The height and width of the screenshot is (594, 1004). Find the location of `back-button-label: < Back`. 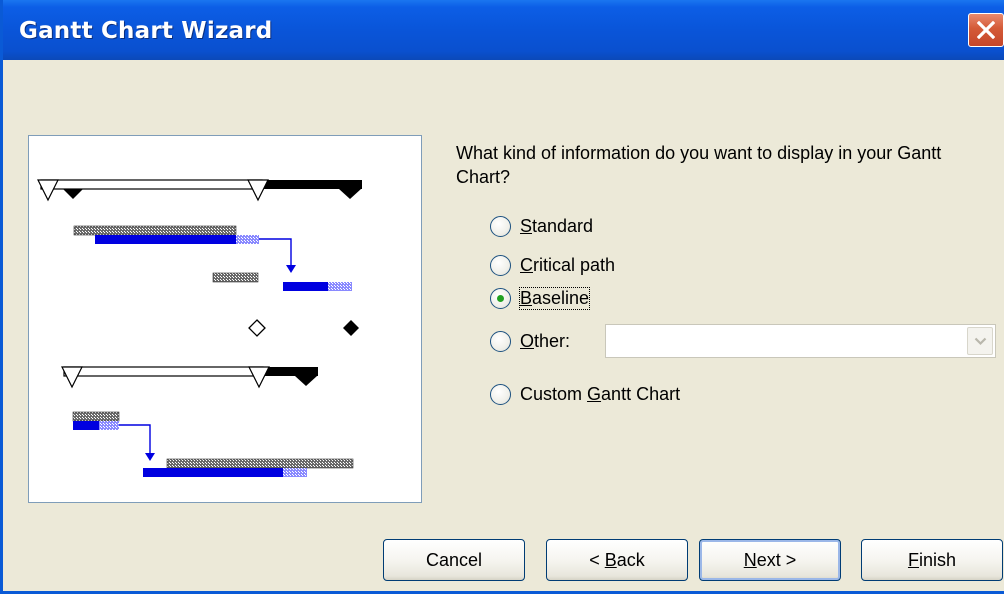

back-button-label: < Back is located at coordinates (617, 559).